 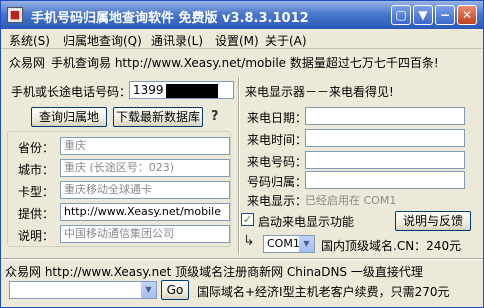 What do you see at coordinates (277, 118) in the screenshot?
I see `call-date-label: 来电日期：` at bounding box center [277, 118].